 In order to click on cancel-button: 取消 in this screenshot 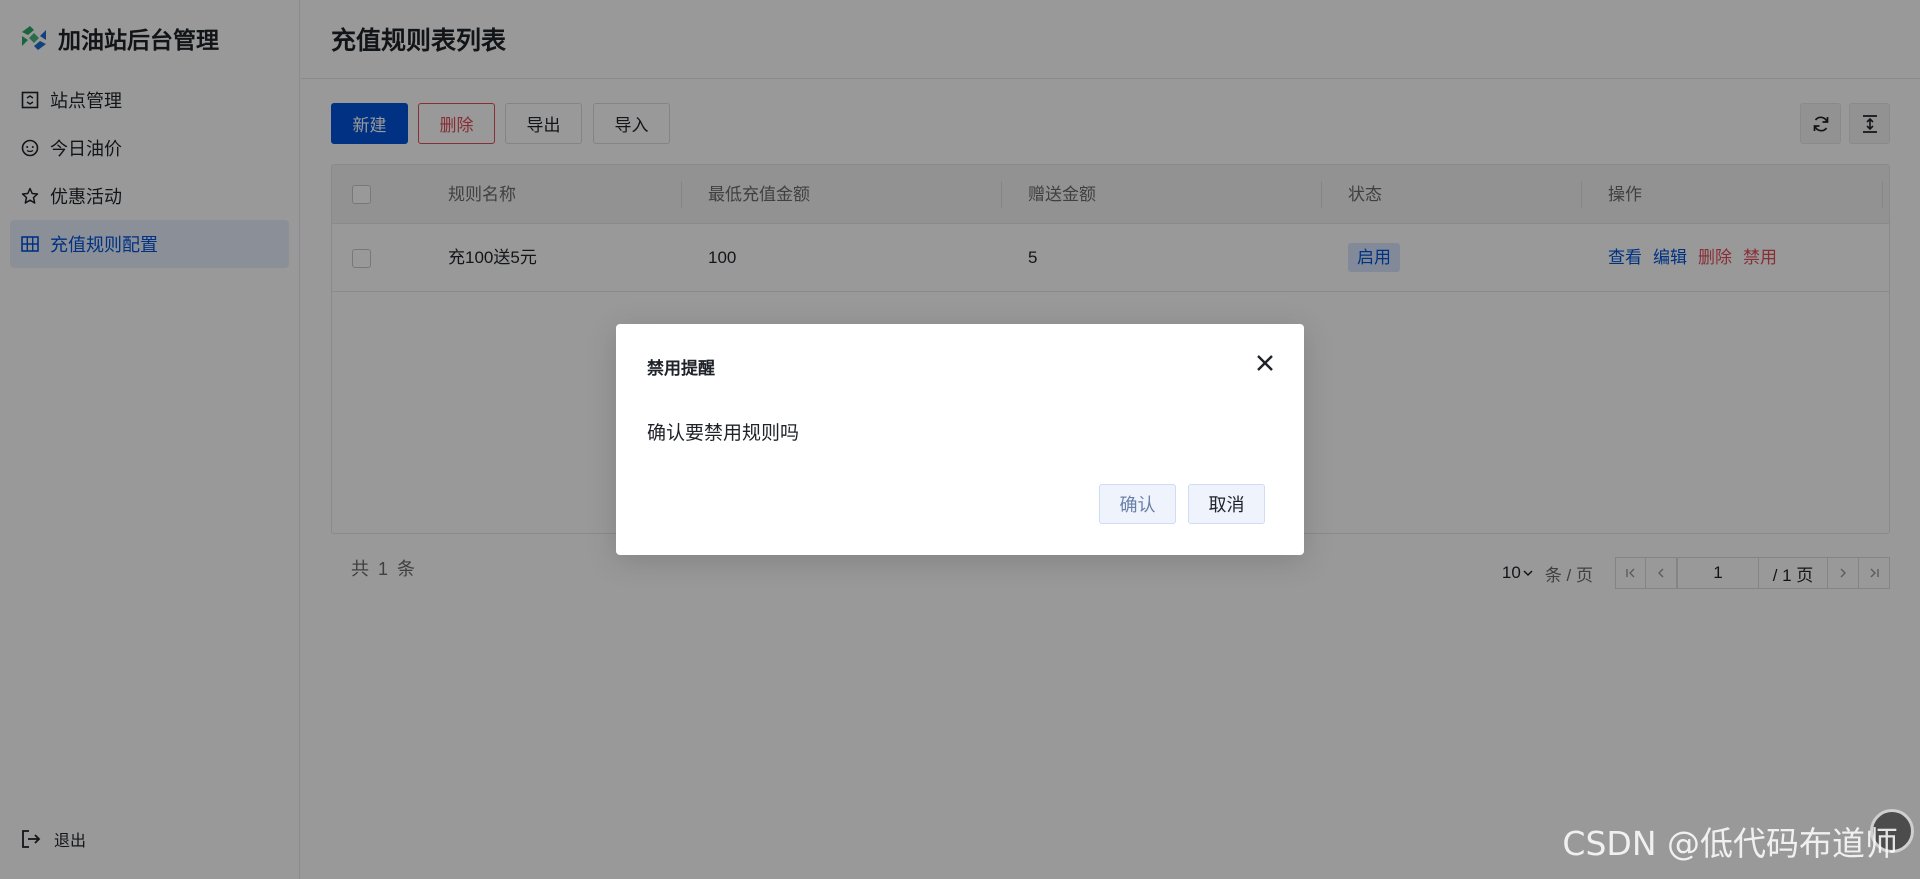, I will do `click(1226, 504)`.